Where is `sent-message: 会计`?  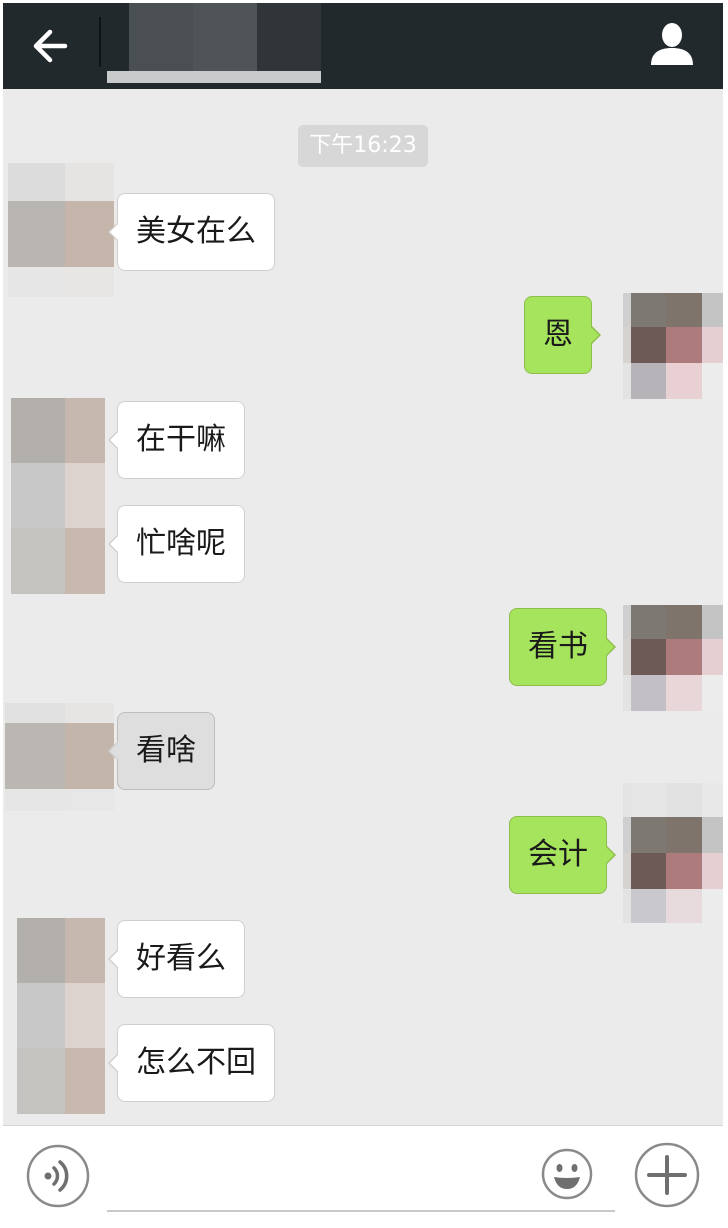
sent-message: 会计 is located at coordinates (562, 855).